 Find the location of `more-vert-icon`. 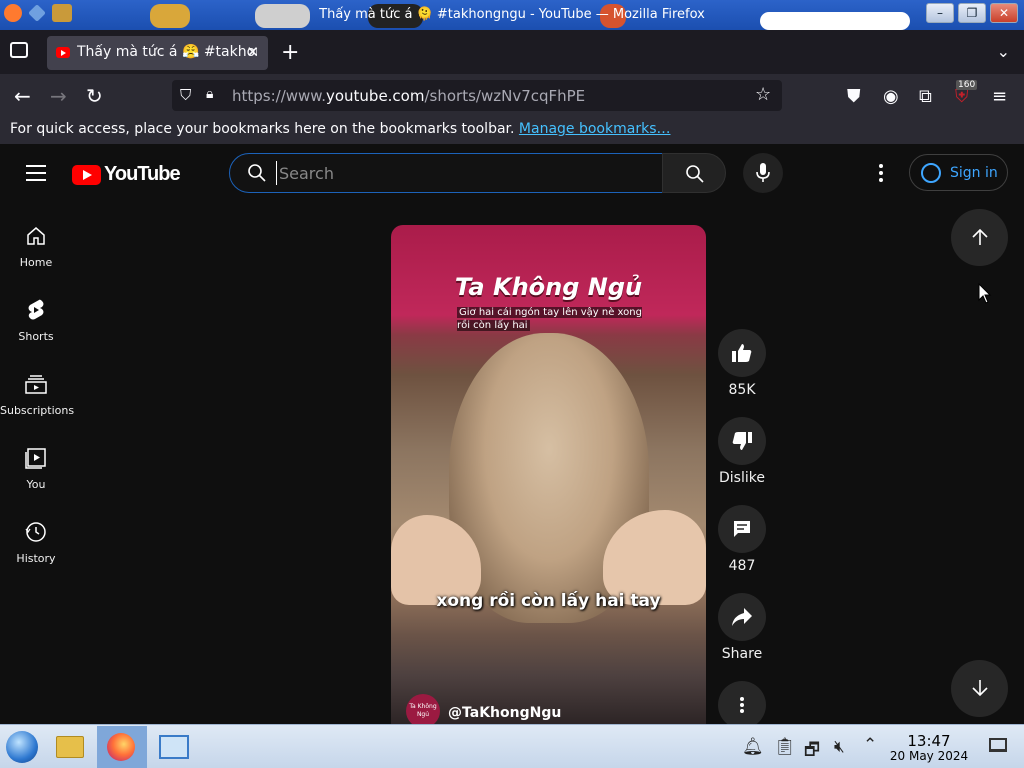

more-vert-icon is located at coordinates (742, 705).